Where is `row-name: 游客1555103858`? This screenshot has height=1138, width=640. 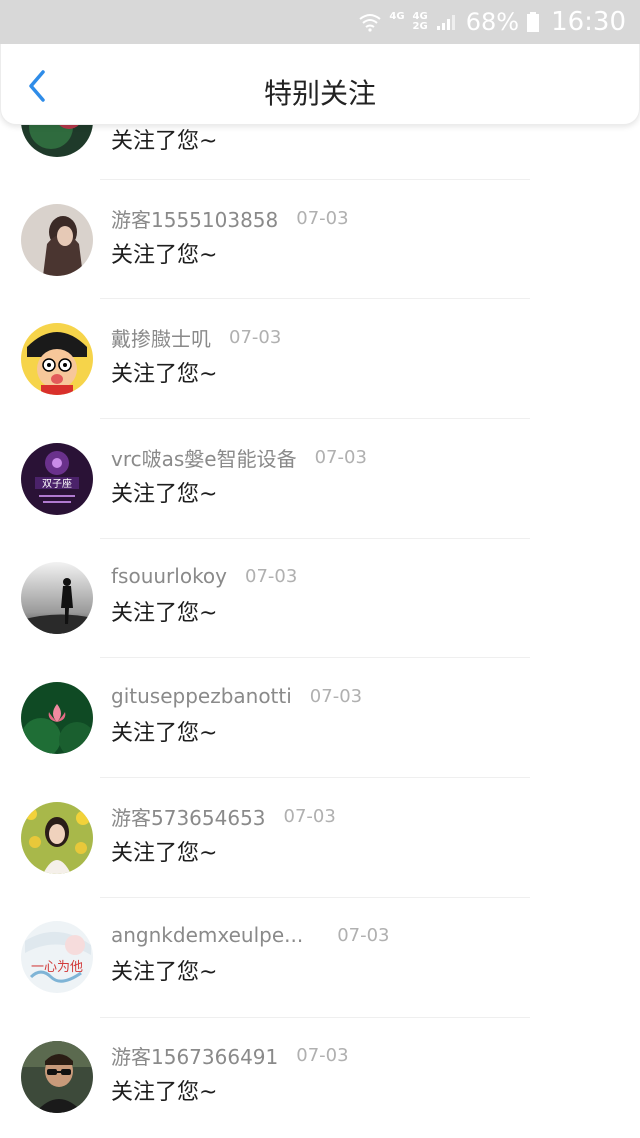 row-name: 游客1555103858 is located at coordinates (194, 218).